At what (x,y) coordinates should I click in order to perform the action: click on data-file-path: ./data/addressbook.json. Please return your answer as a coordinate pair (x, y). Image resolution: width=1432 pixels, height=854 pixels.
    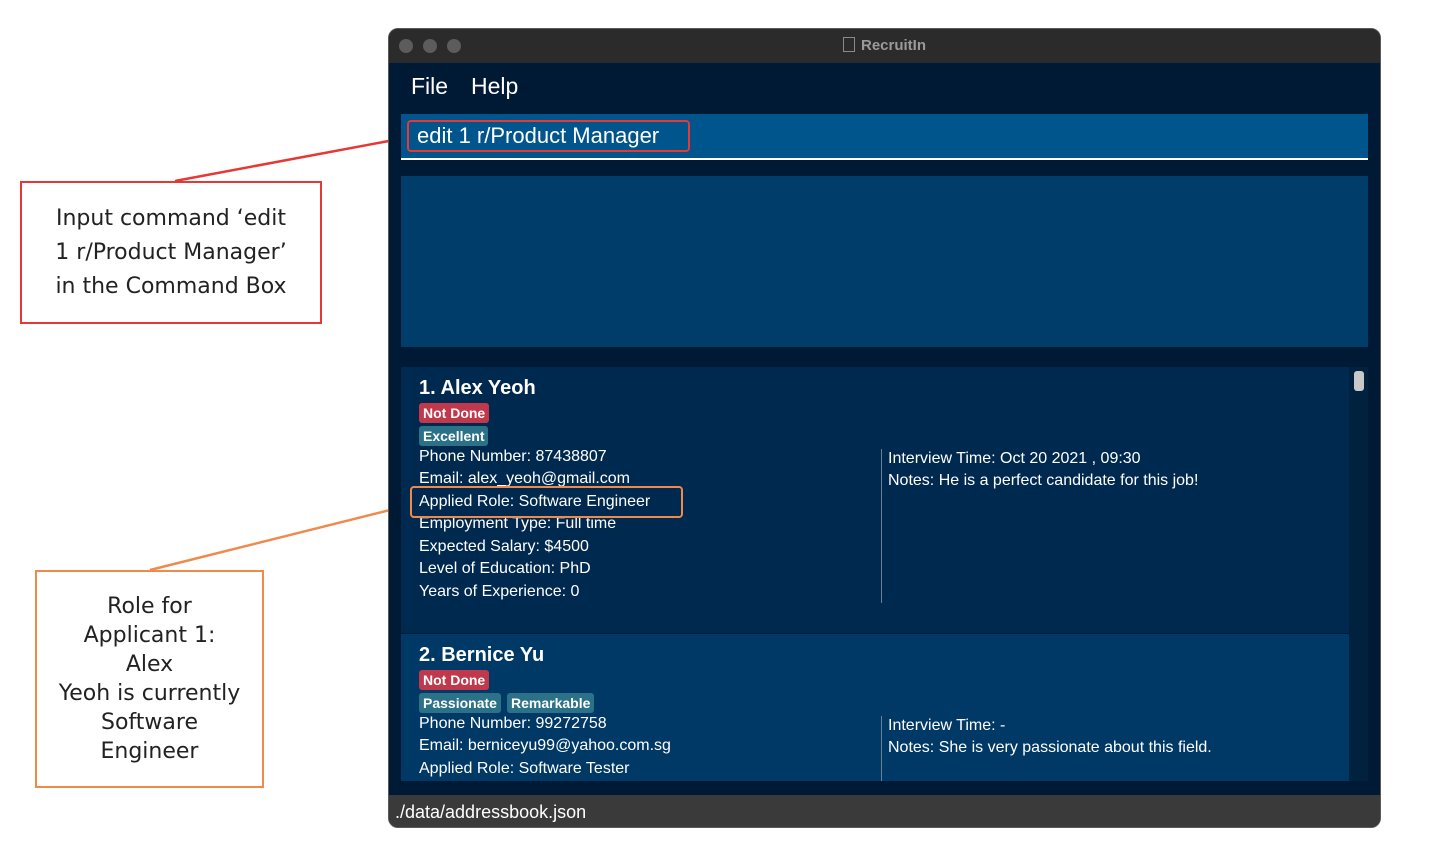
    Looking at the image, I should click on (491, 812).